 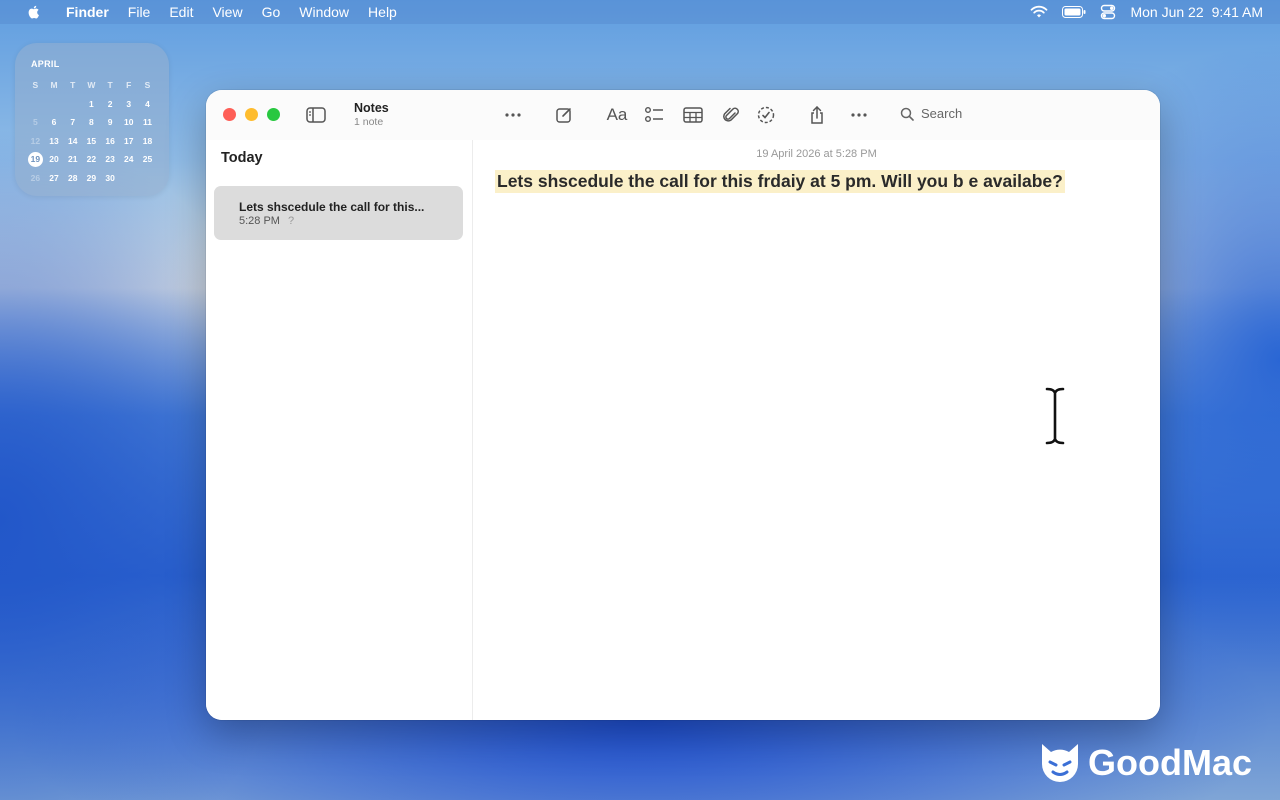 I want to click on more-actions-icon, so click(x=859, y=115).